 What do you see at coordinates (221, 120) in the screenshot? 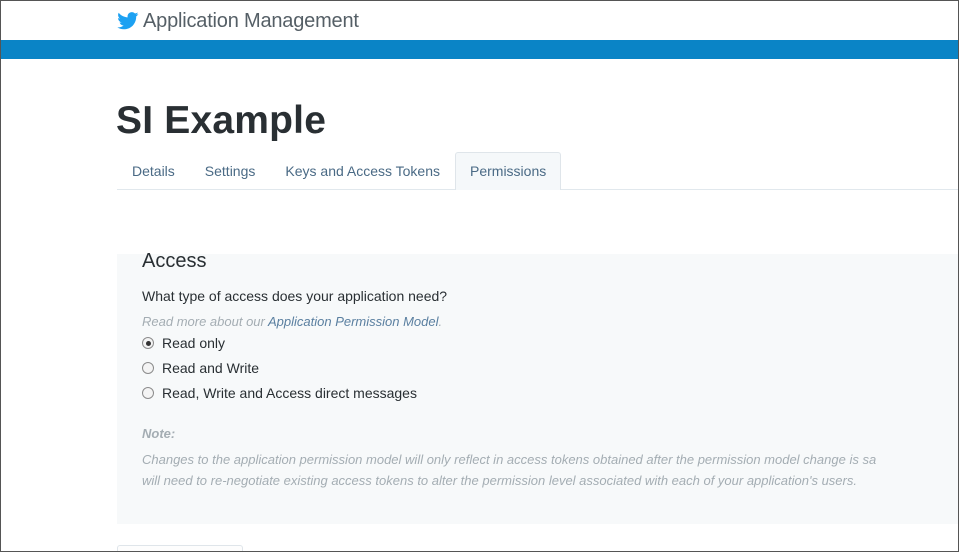
I see `page-title: SI Example` at bounding box center [221, 120].